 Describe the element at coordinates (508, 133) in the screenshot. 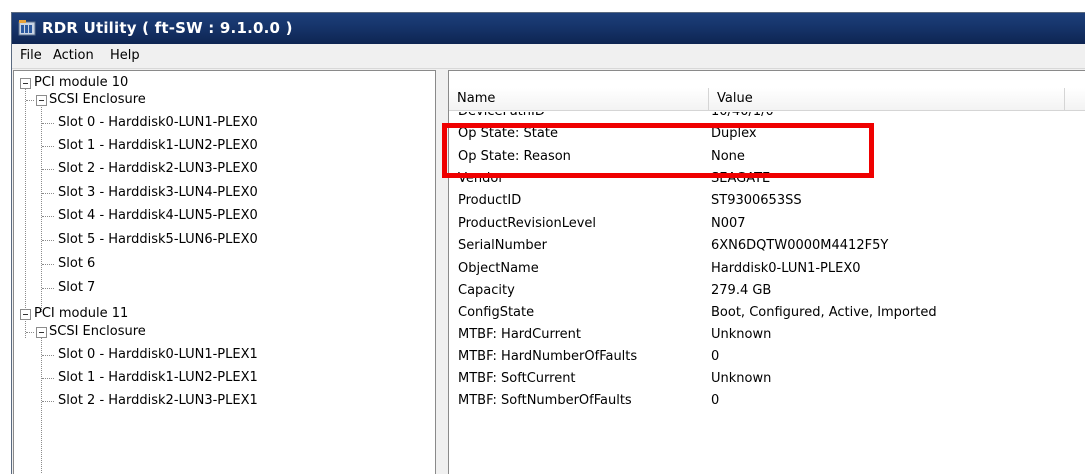

I see `cell-name: Op State: State` at that location.